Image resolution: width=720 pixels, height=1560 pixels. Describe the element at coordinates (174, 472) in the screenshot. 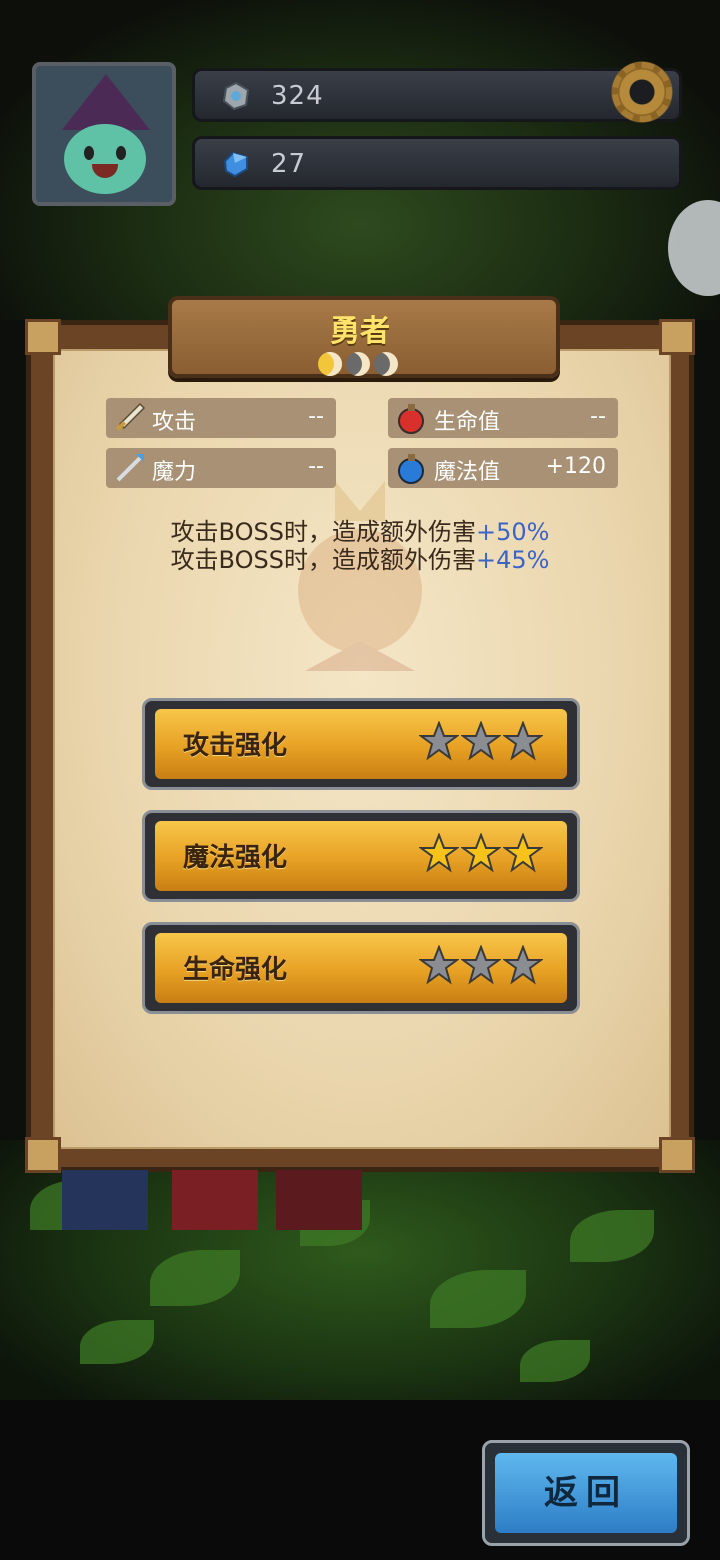

I see `stat-magic-power-label: 魔力` at that location.